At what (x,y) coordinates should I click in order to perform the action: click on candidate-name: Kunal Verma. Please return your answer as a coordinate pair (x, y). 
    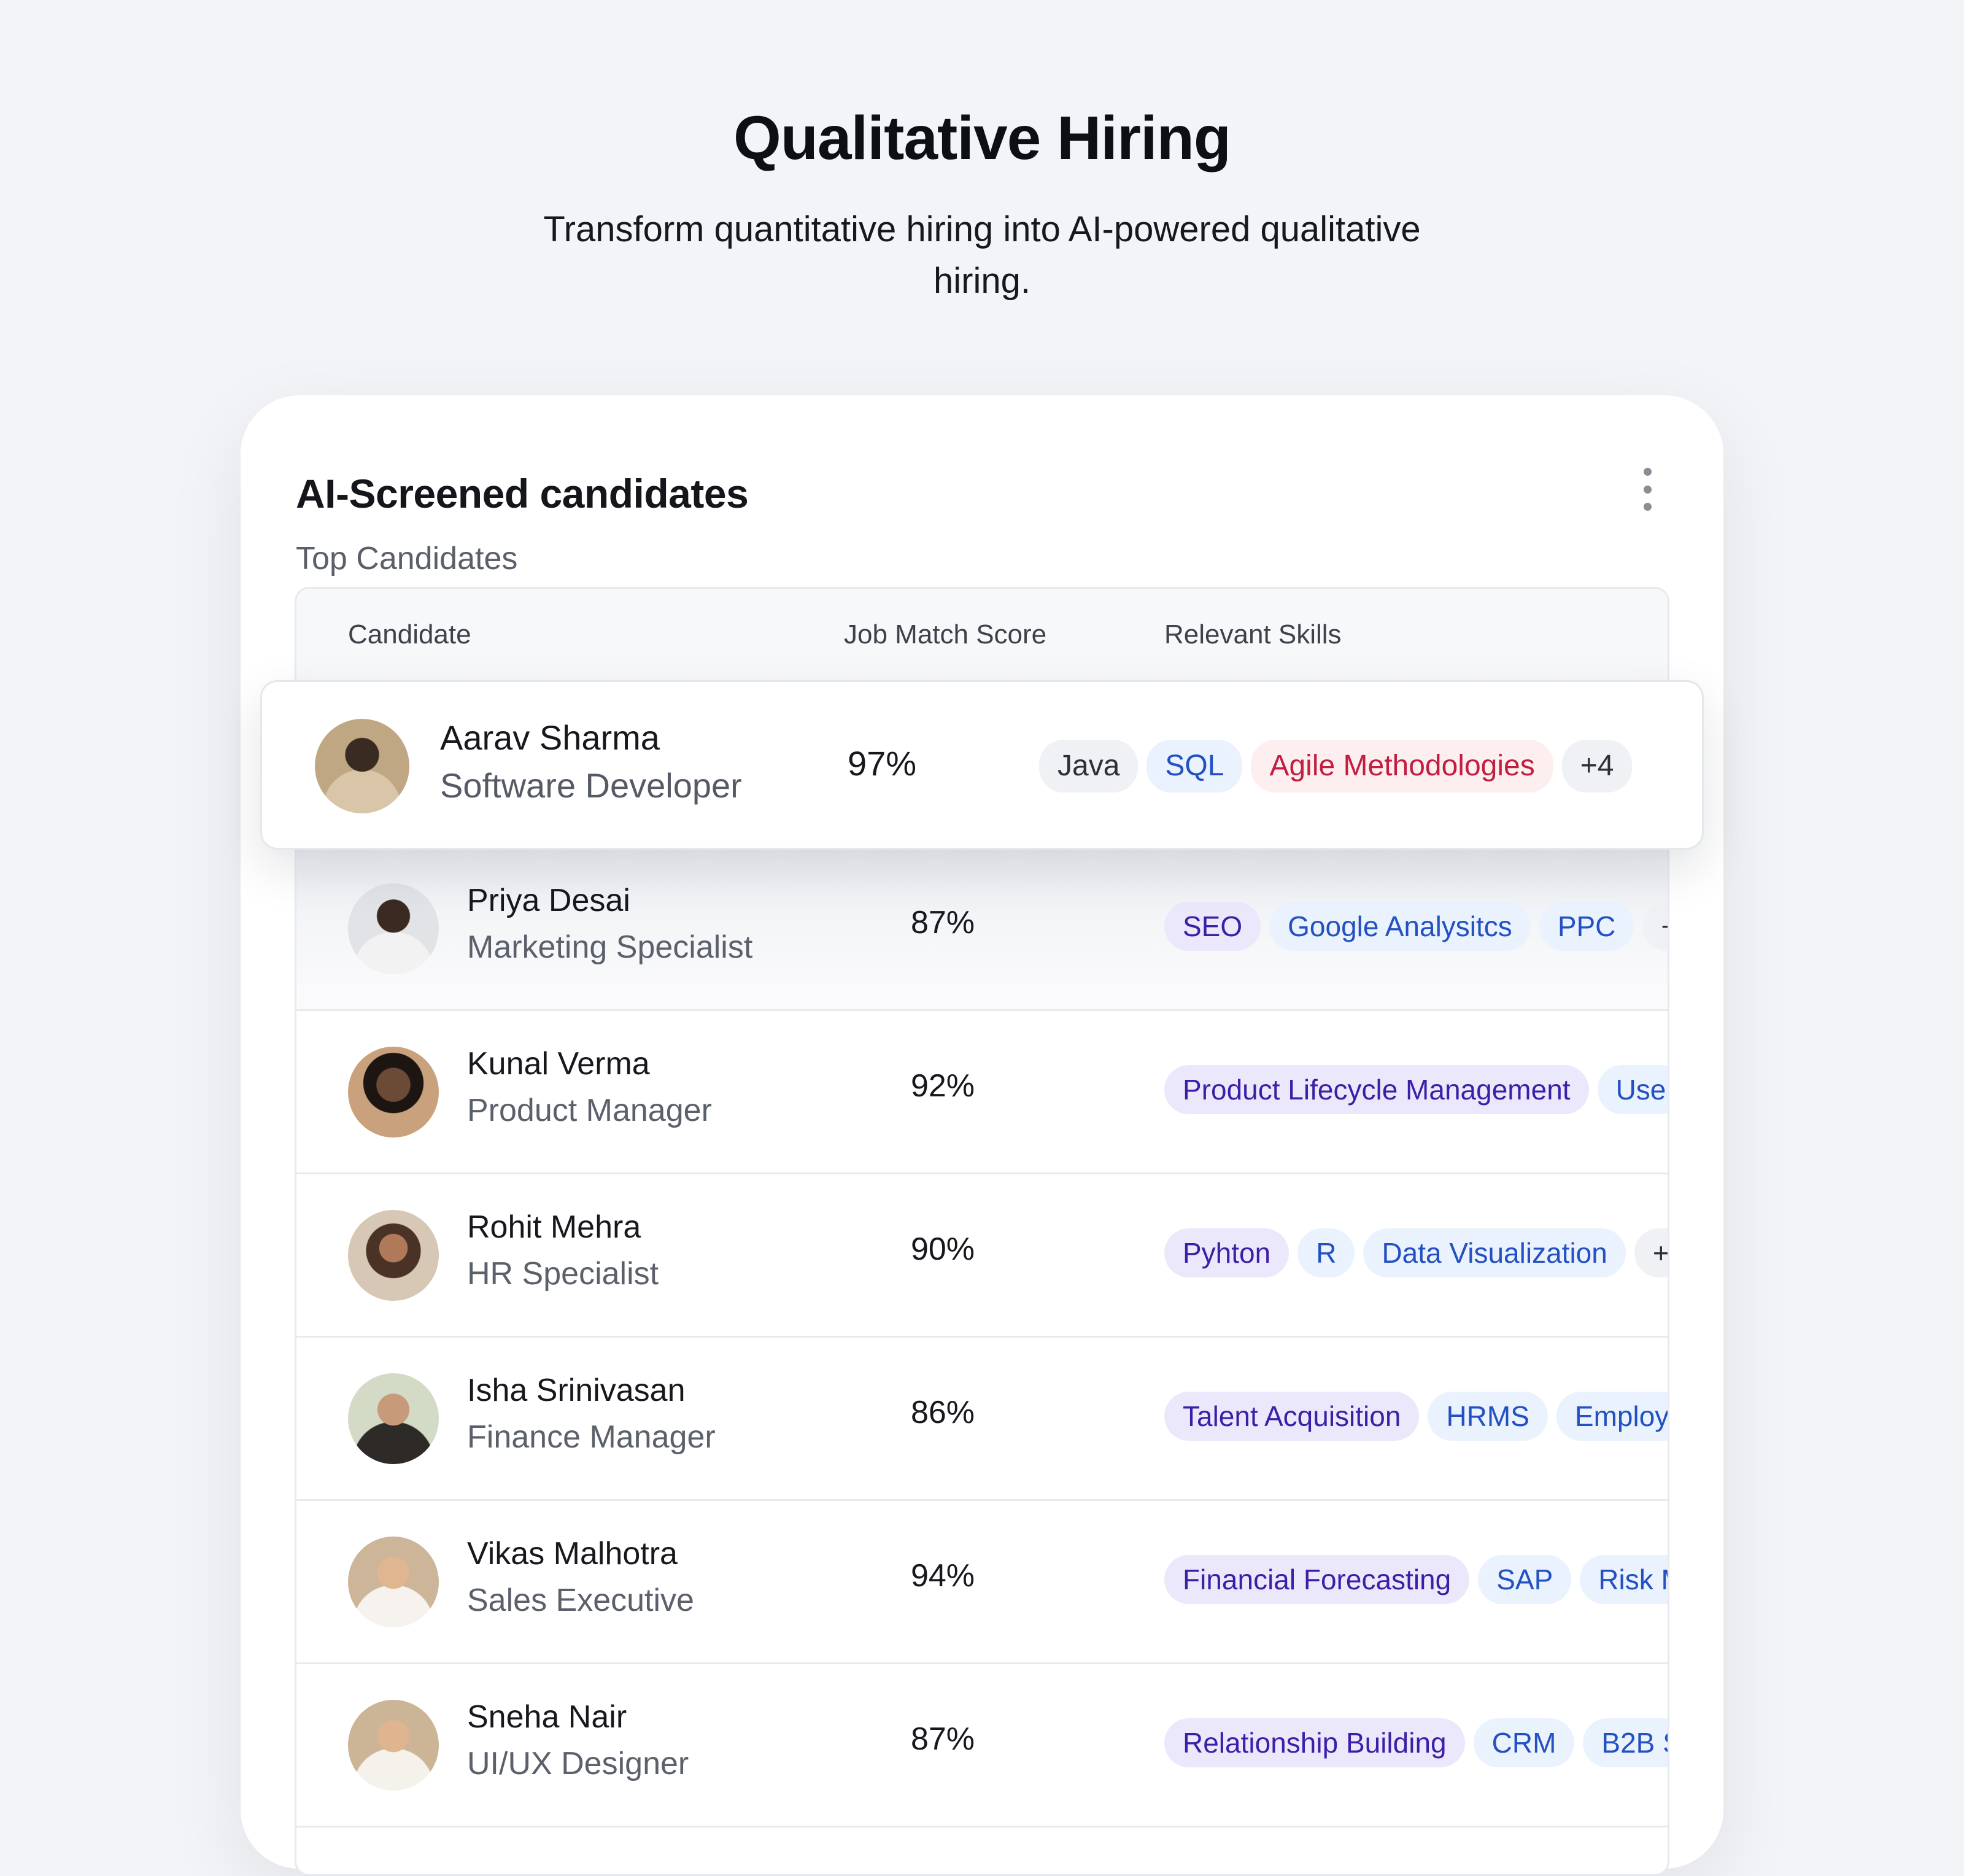
    Looking at the image, I should click on (558, 1063).